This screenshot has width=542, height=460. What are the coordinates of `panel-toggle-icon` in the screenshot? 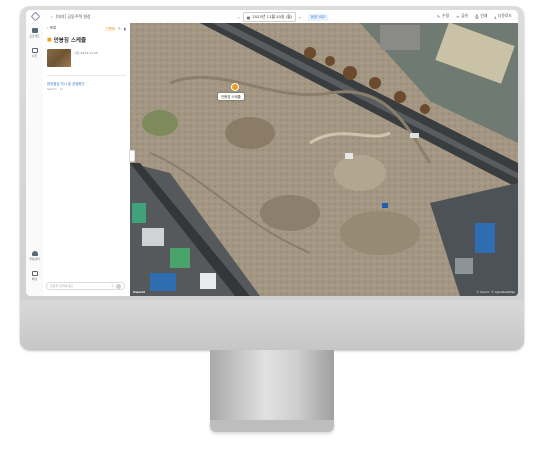 It's located at (34, 273).